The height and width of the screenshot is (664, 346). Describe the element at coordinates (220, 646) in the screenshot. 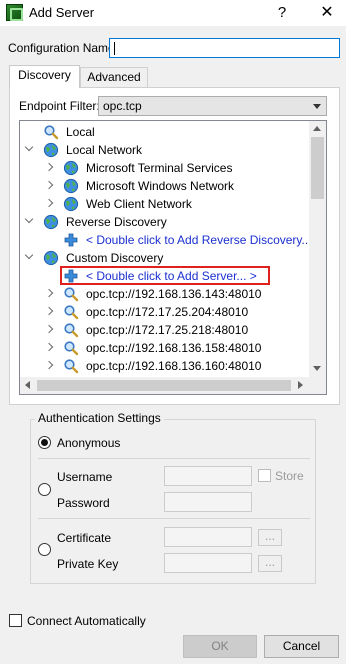

I see `ok-button: OK` at that location.